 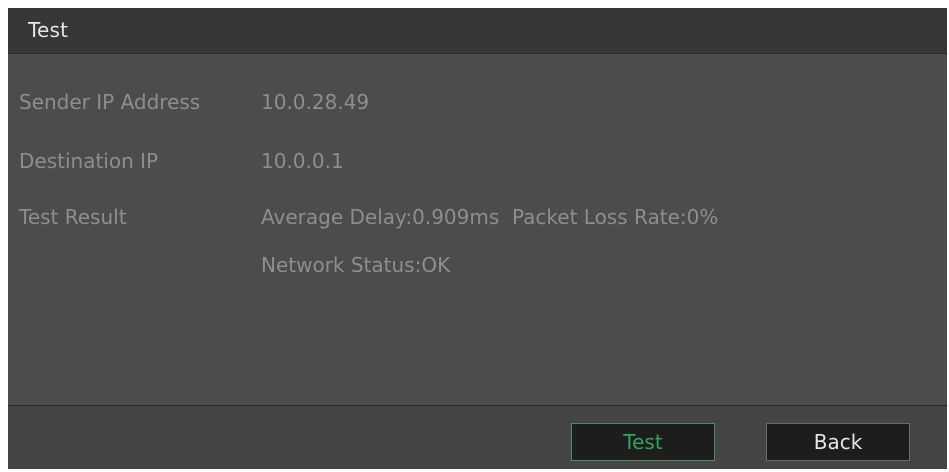 What do you see at coordinates (110, 102) in the screenshot?
I see `sender-ip-label: Sender IP Address` at bounding box center [110, 102].